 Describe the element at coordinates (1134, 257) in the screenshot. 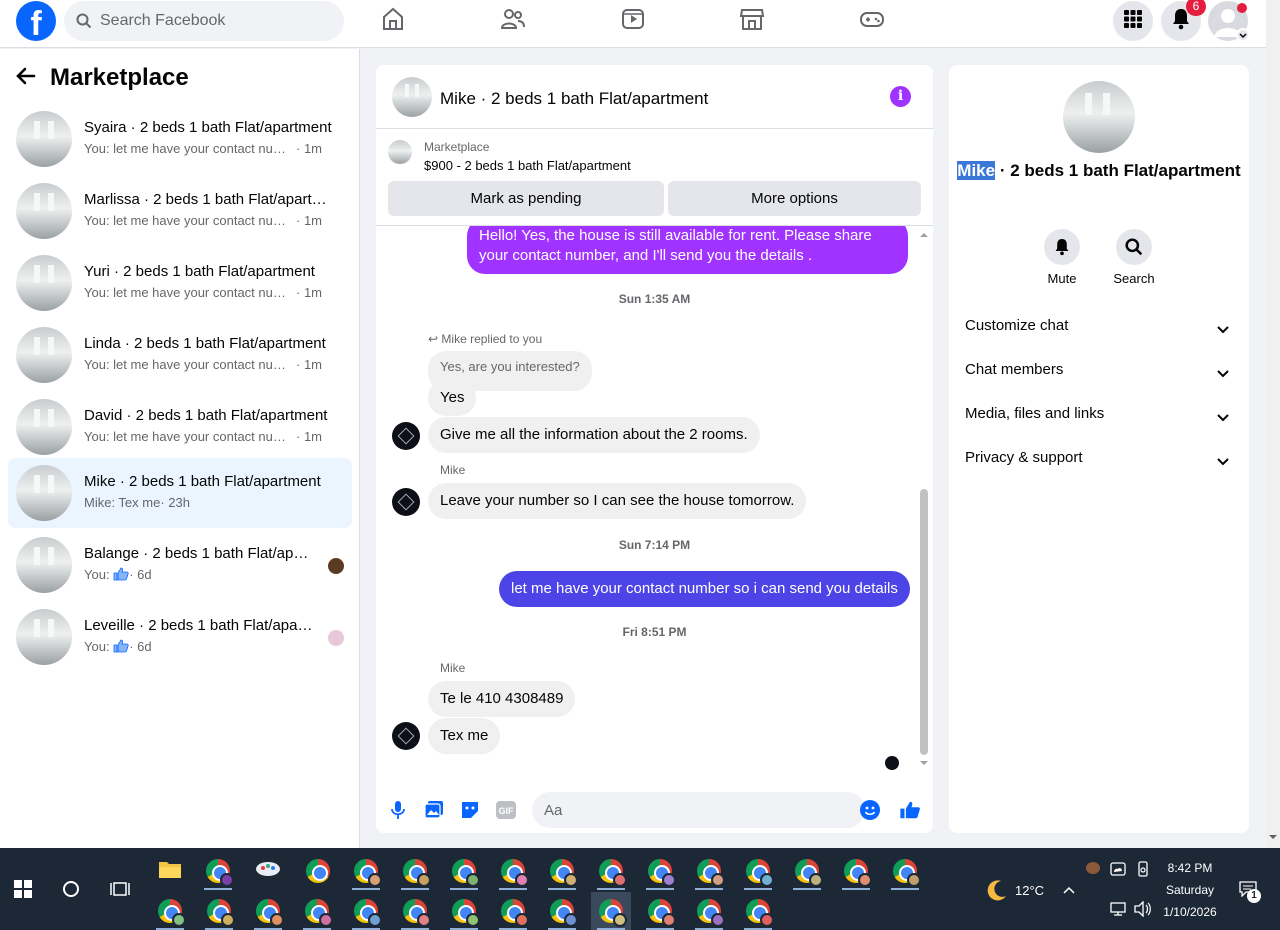

I see `search-in-chat-button: Search` at that location.